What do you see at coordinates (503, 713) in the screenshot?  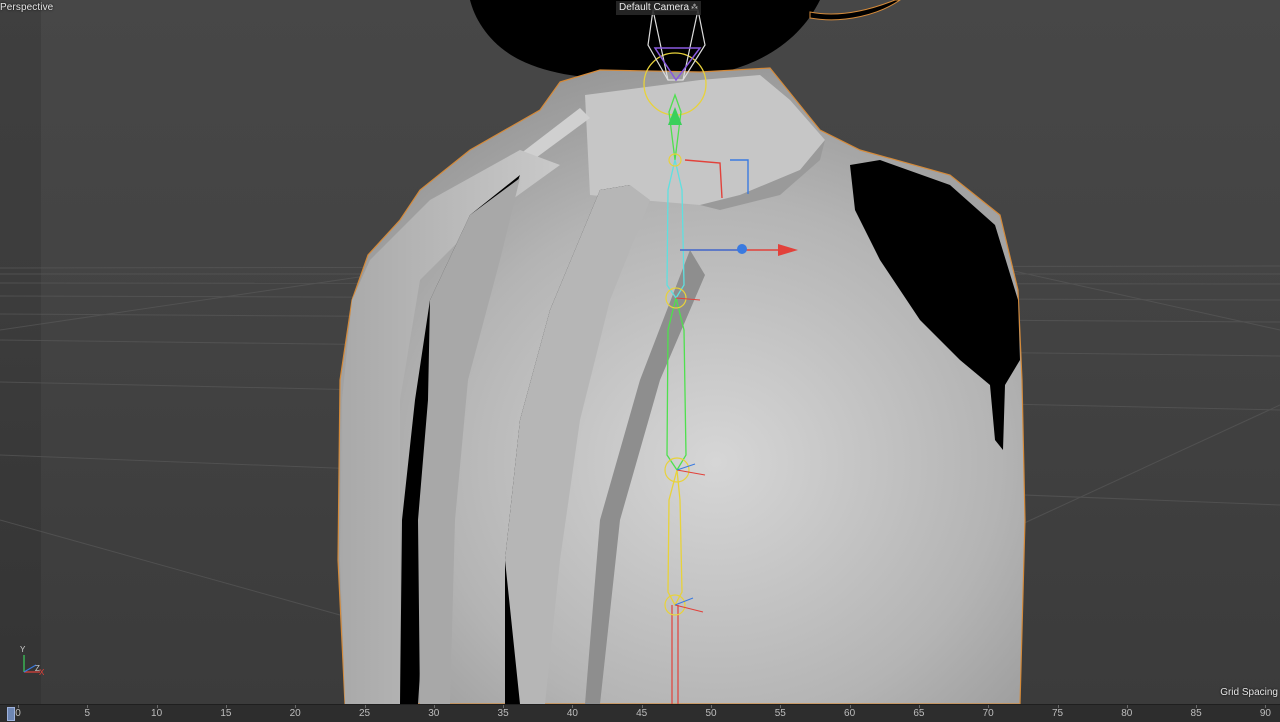 I see `timeline-tick-label: 35` at bounding box center [503, 713].